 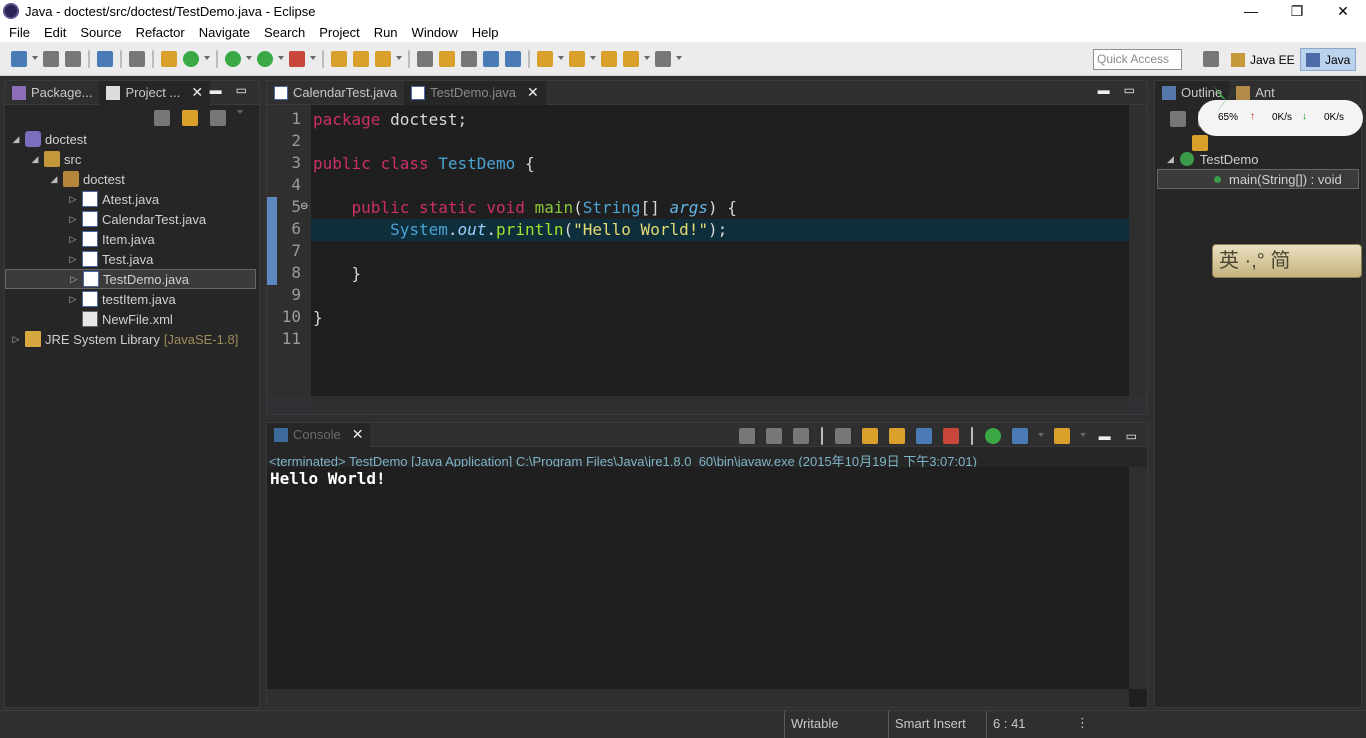 What do you see at coordinates (491, 58) in the screenshot?
I see `show-whitespace-icon` at bounding box center [491, 58].